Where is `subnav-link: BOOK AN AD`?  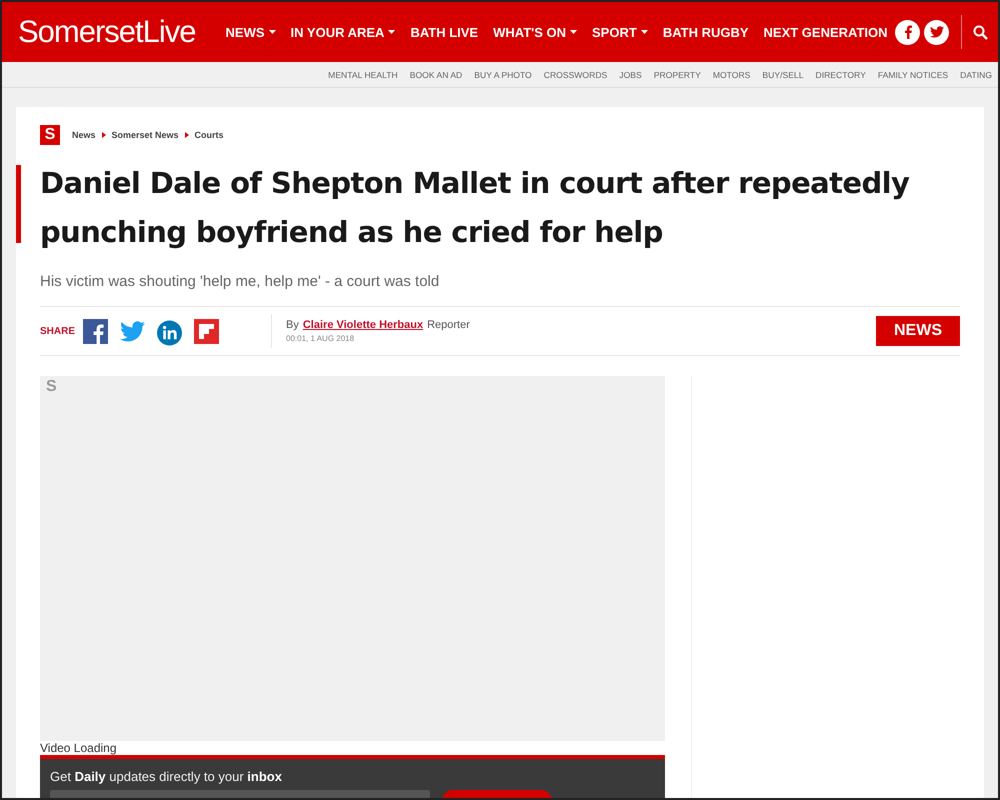 subnav-link: BOOK AN AD is located at coordinates (436, 75).